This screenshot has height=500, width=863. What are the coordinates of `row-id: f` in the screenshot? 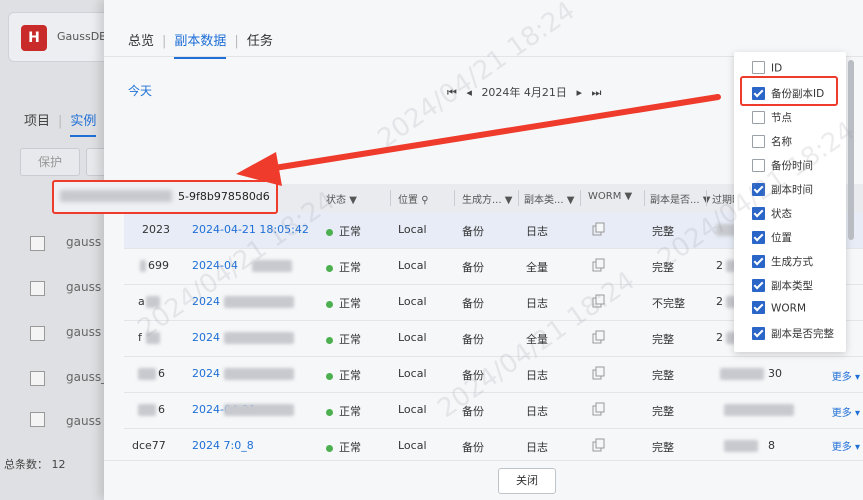 It's located at (140, 337).